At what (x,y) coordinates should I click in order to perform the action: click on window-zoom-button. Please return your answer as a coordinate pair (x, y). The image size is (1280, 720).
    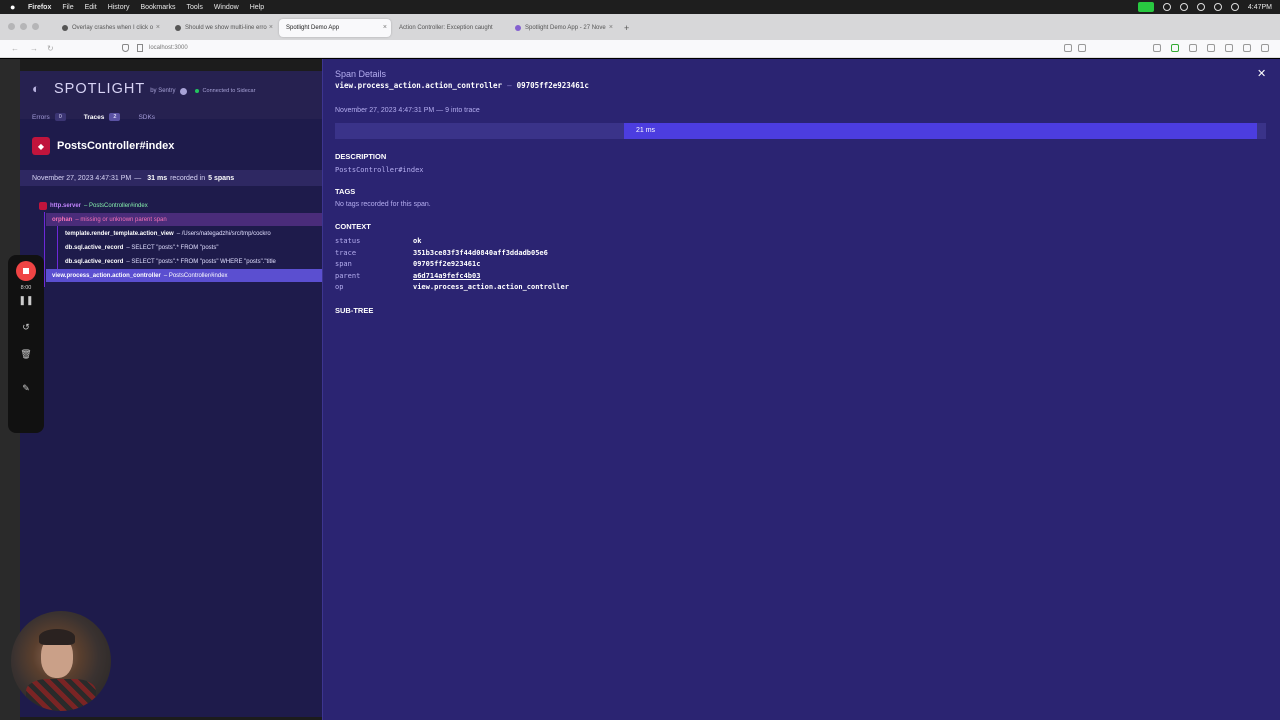
    Looking at the image, I should click on (35, 26).